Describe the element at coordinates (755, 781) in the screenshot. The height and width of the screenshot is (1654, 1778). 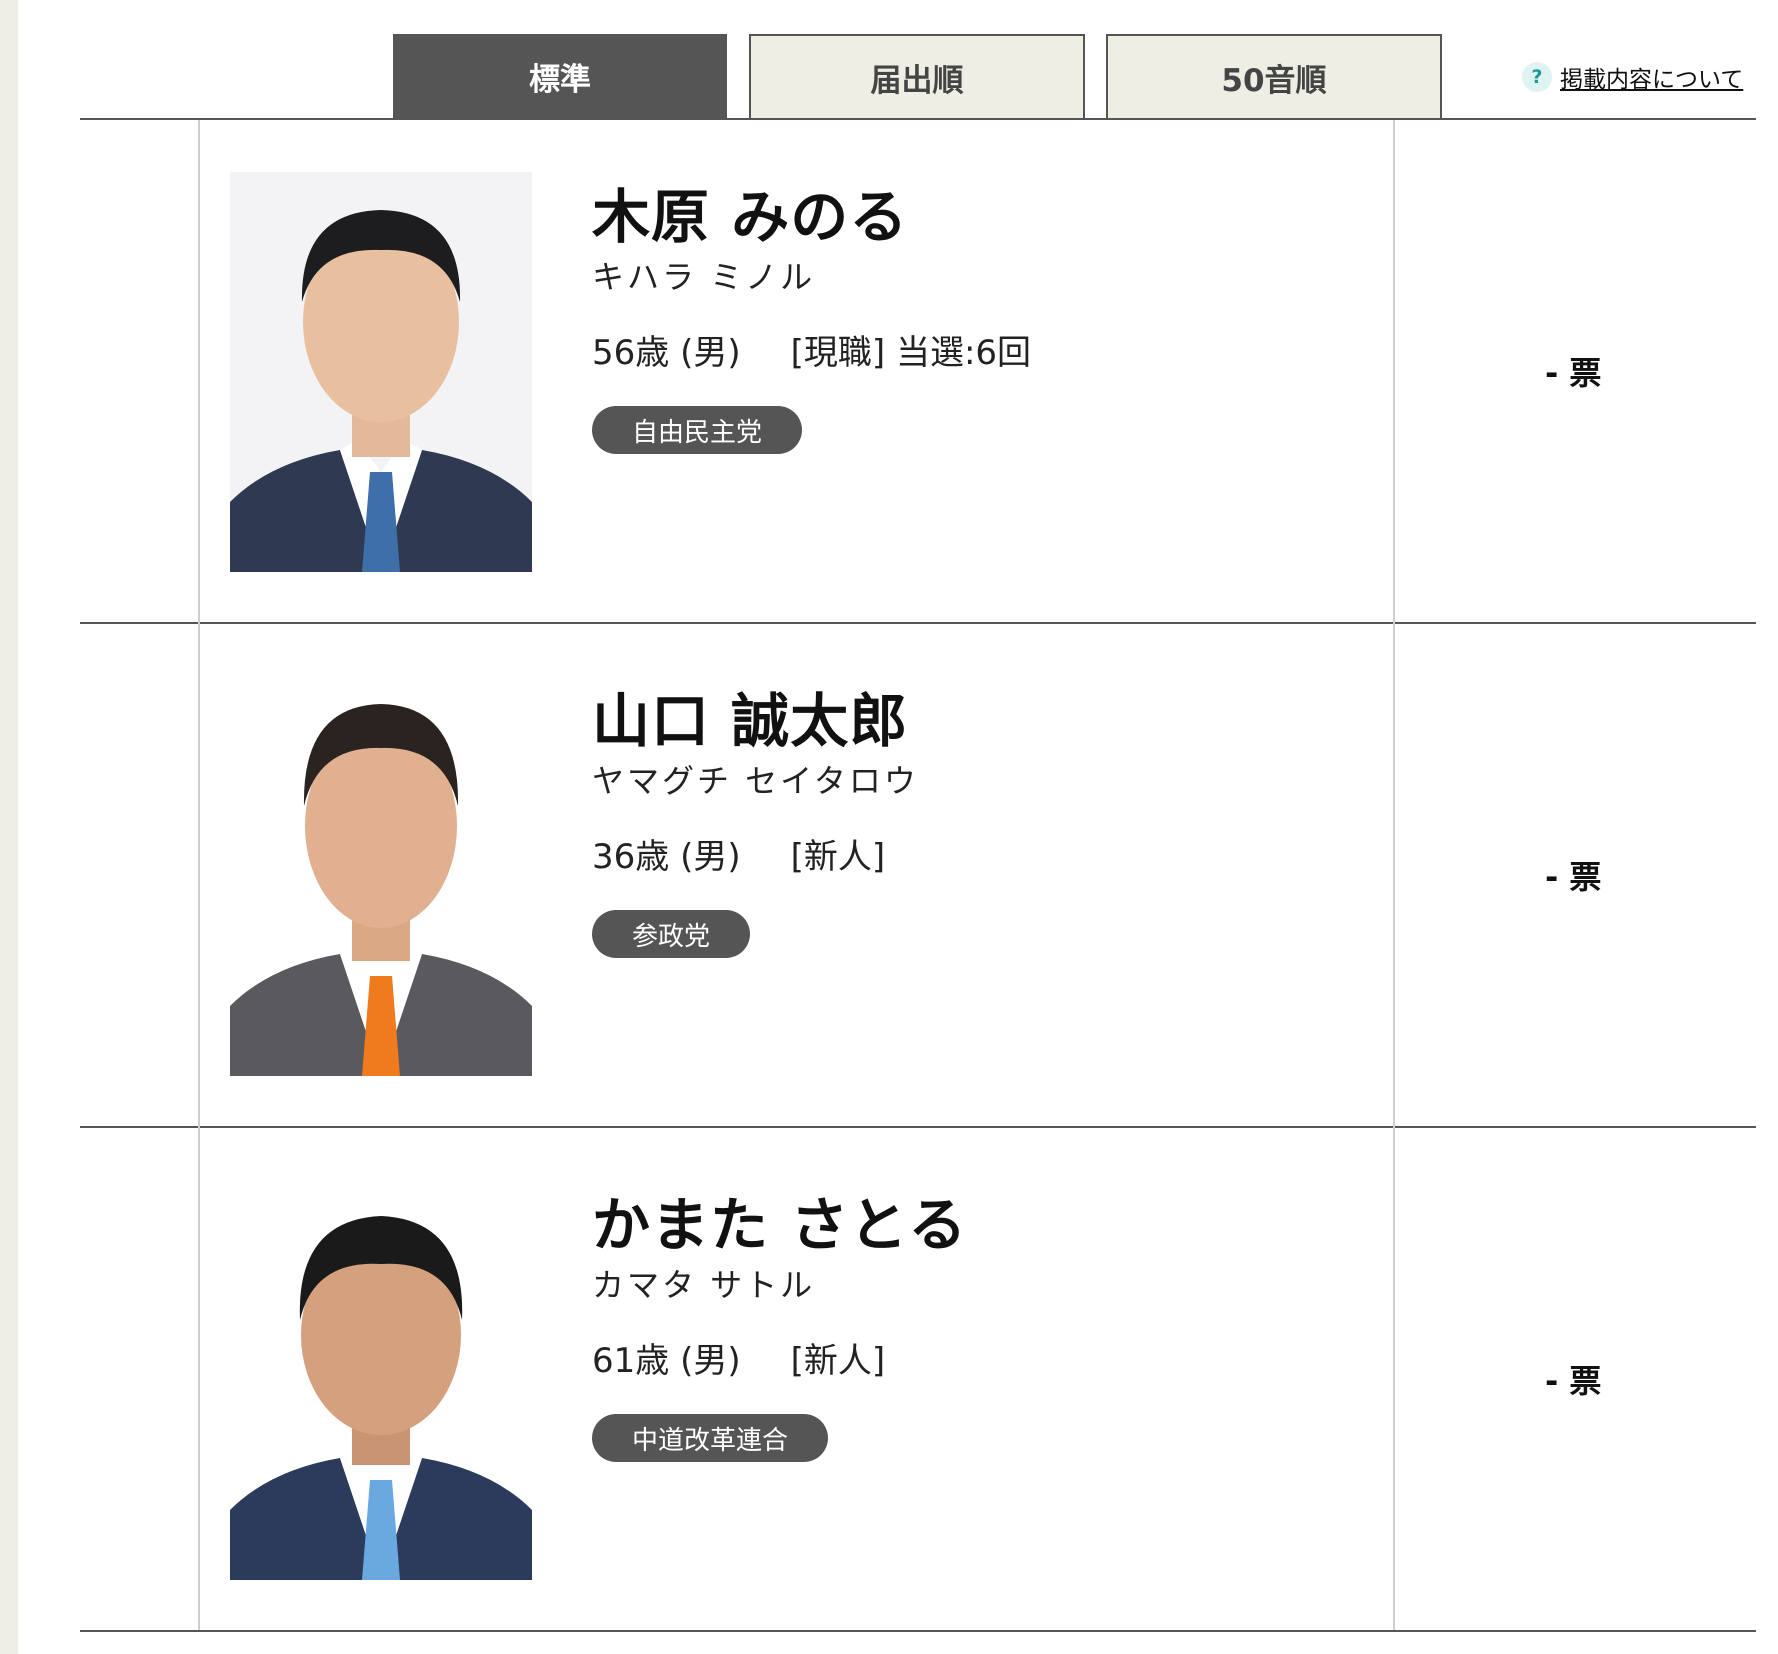
I see `candidate-kana: ヤマグチ セイタロウ` at that location.